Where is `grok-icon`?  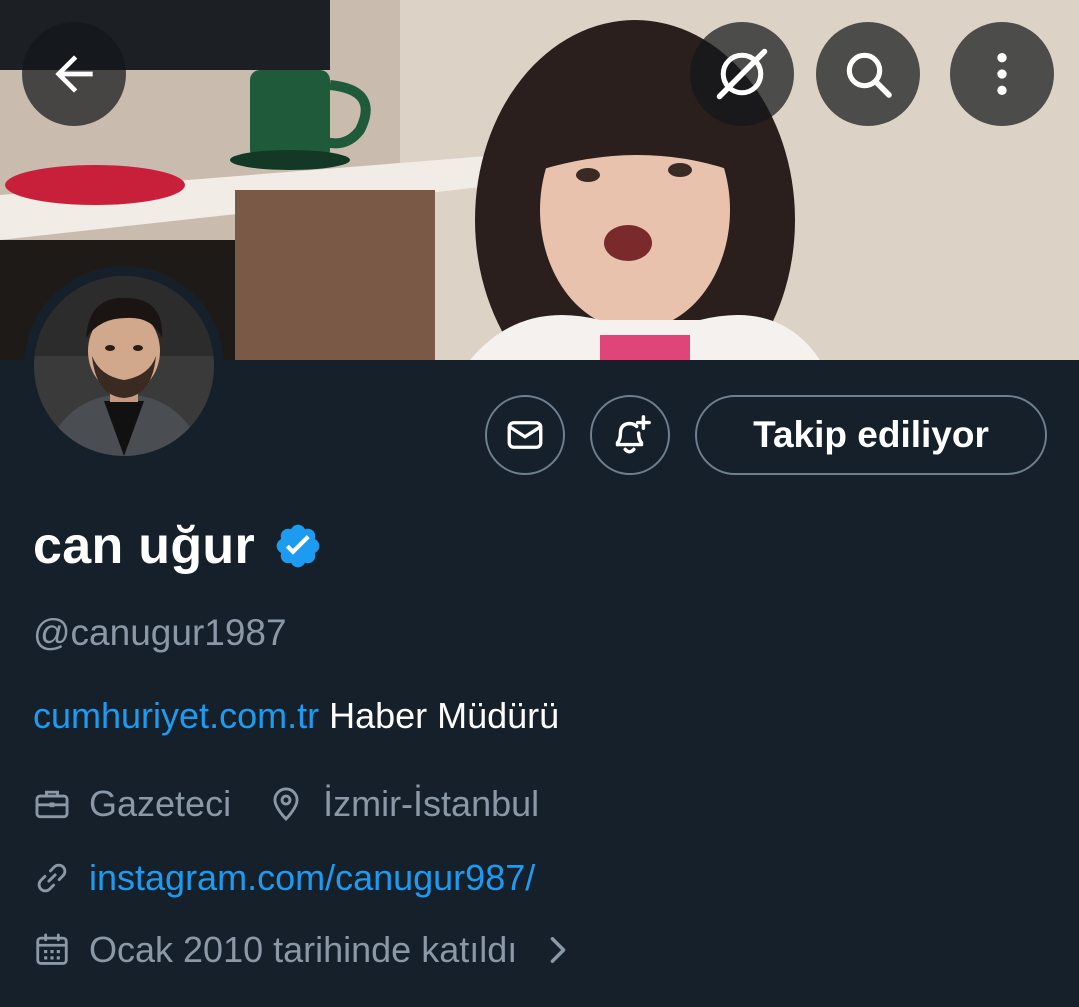
grok-icon is located at coordinates (742, 74).